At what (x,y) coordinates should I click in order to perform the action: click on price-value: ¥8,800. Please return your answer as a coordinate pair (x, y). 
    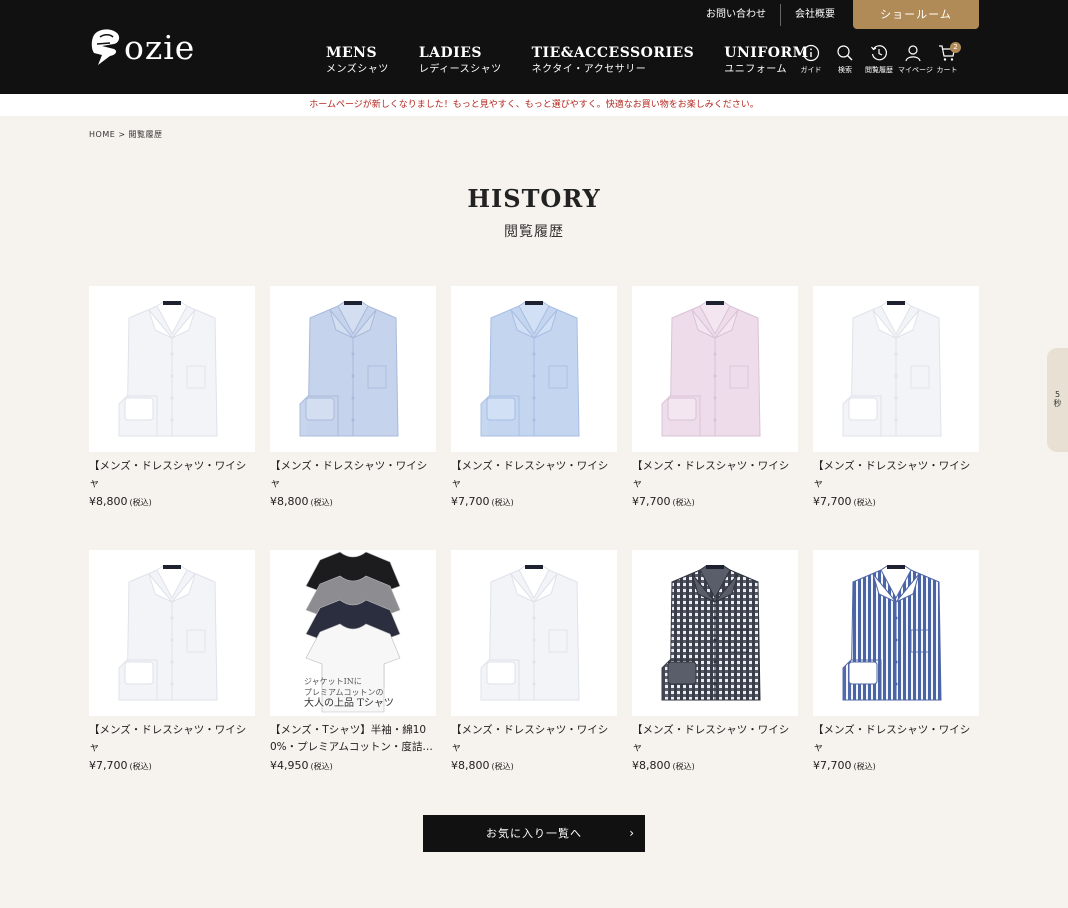
    Looking at the image, I should click on (289, 501).